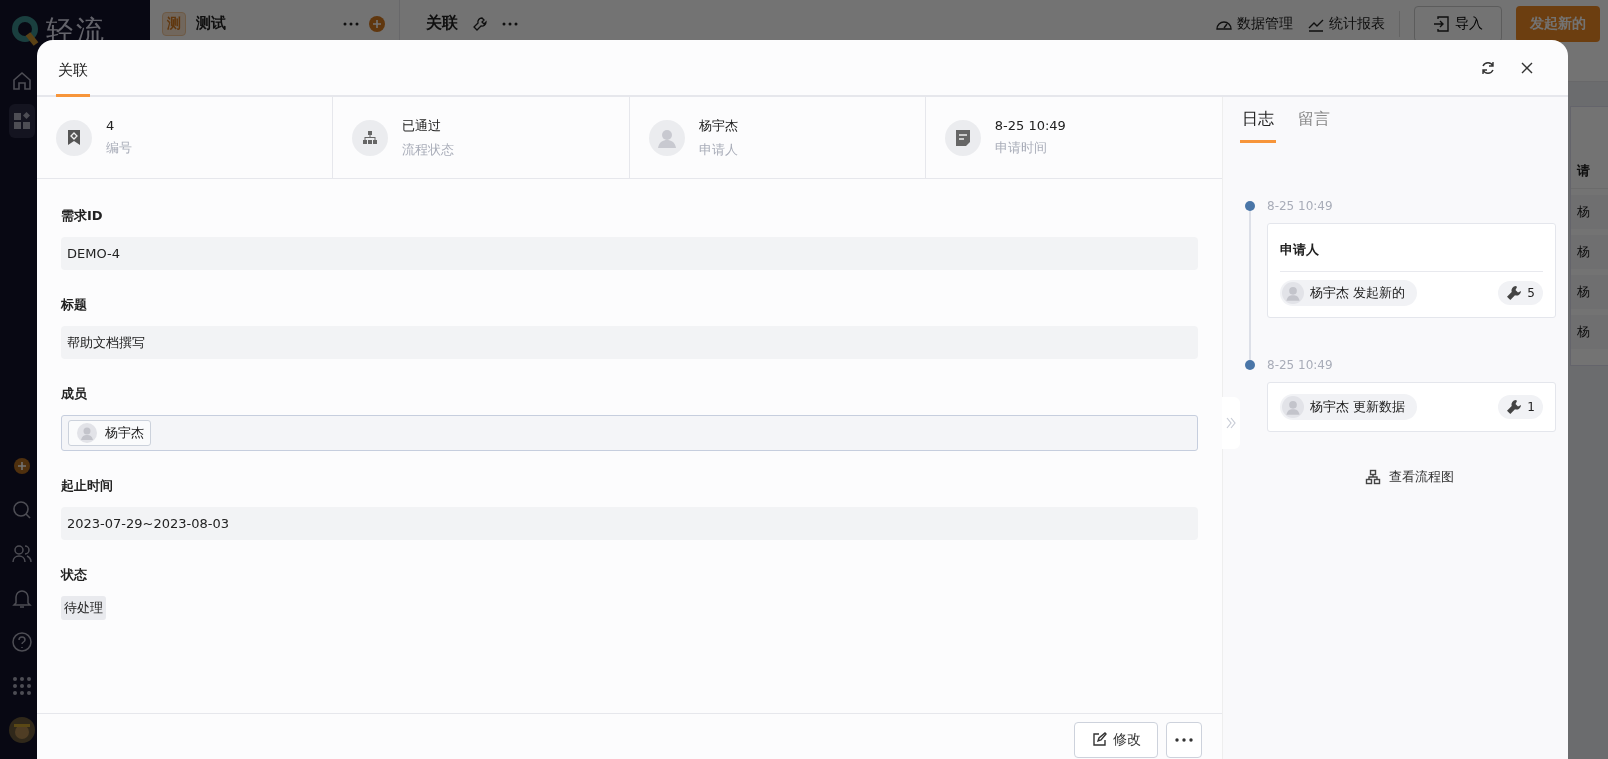  What do you see at coordinates (1589, 171) in the screenshot?
I see `column-header: 请` at bounding box center [1589, 171].